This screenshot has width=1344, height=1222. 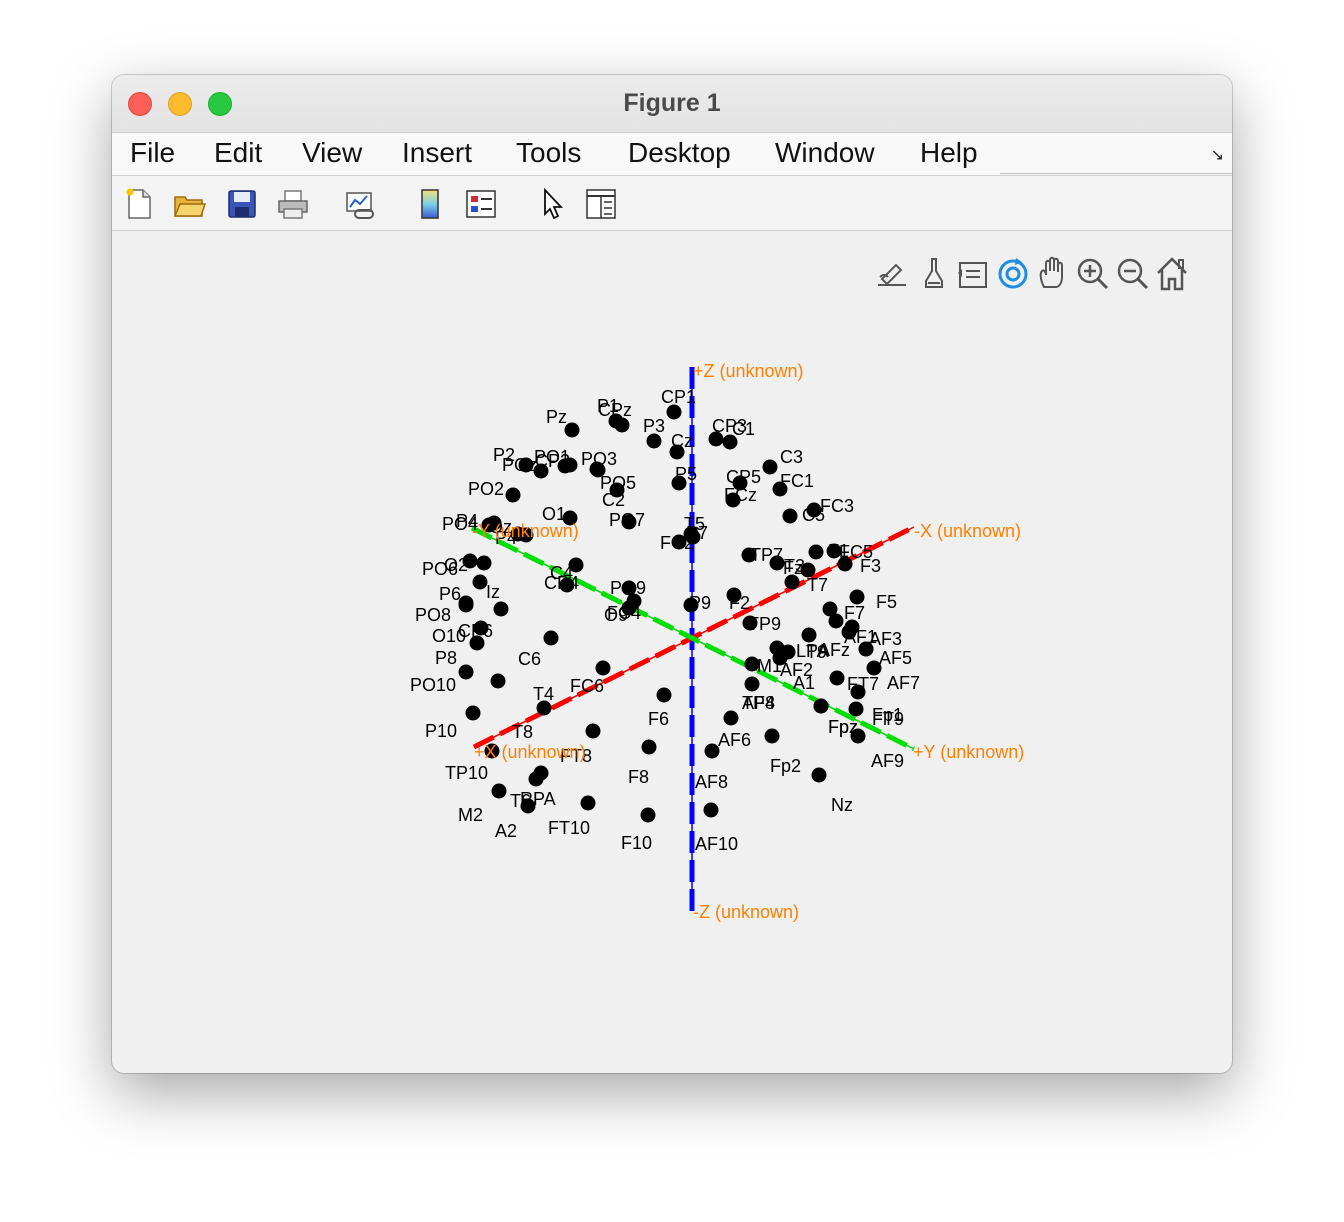 I want to click on electrode-label: F2, so click(x=739, y=603).